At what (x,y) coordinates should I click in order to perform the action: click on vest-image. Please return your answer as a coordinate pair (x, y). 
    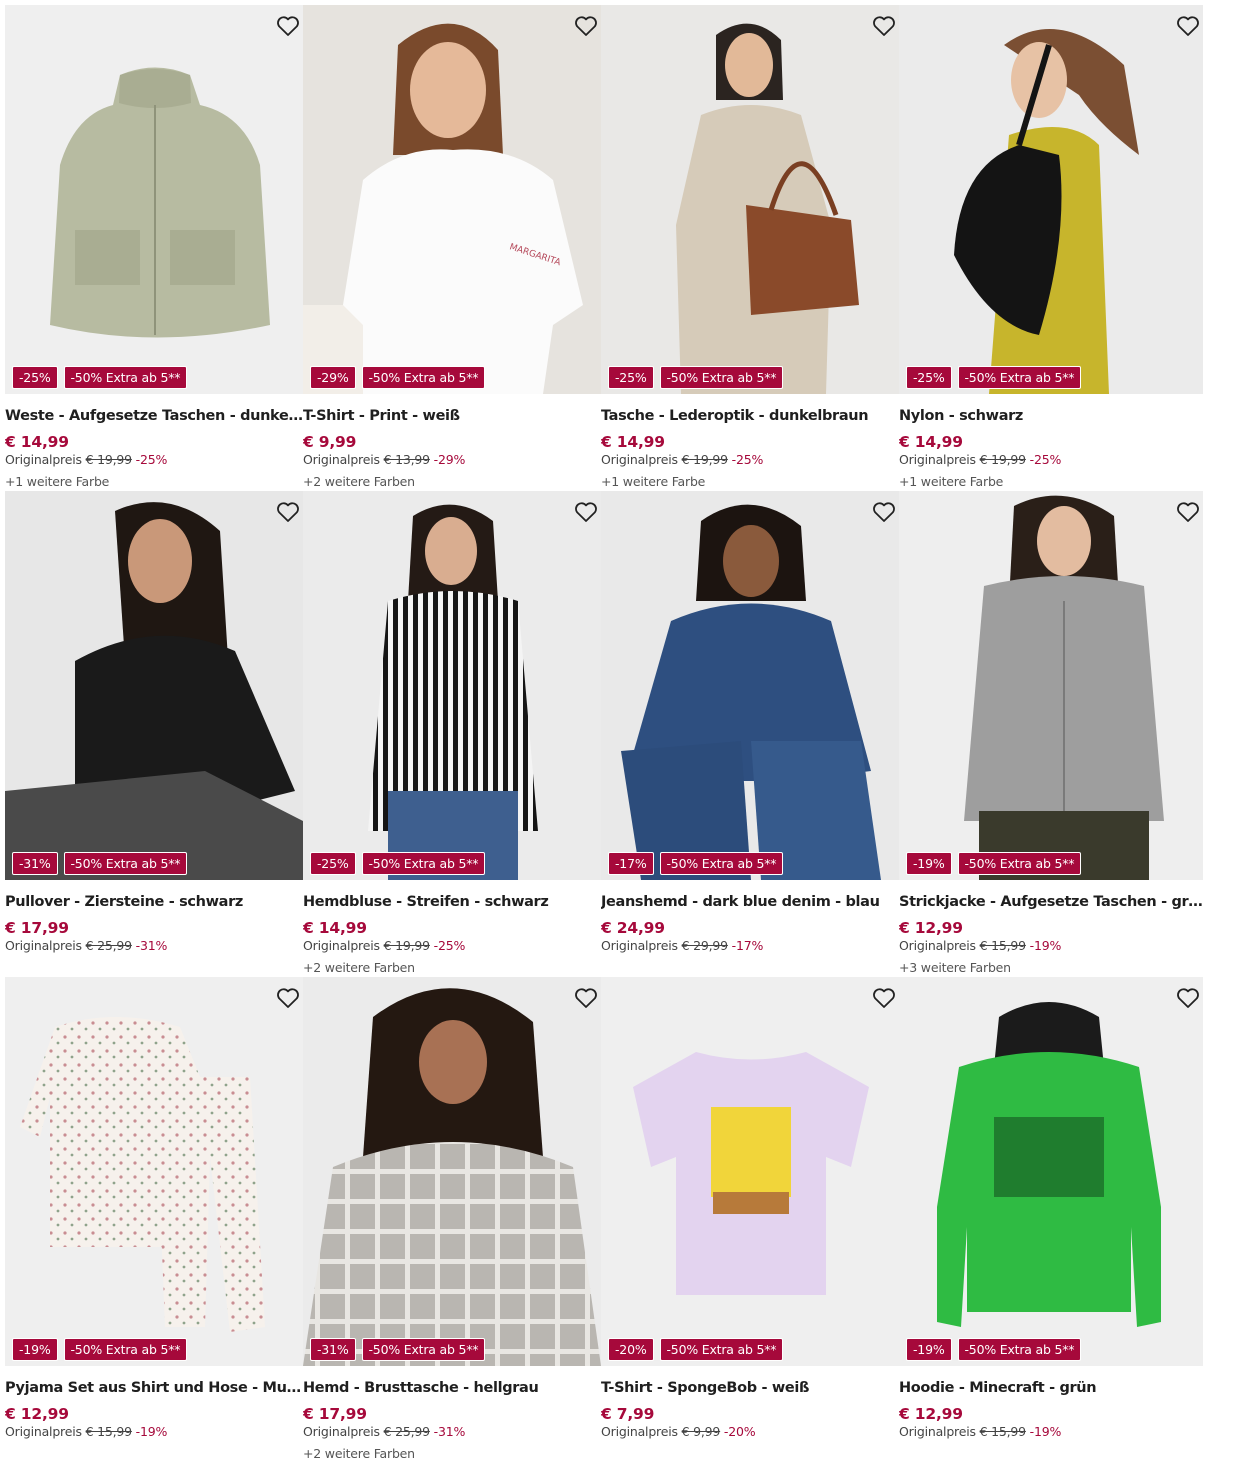
    Looking at the image, I should click on (154, 199).